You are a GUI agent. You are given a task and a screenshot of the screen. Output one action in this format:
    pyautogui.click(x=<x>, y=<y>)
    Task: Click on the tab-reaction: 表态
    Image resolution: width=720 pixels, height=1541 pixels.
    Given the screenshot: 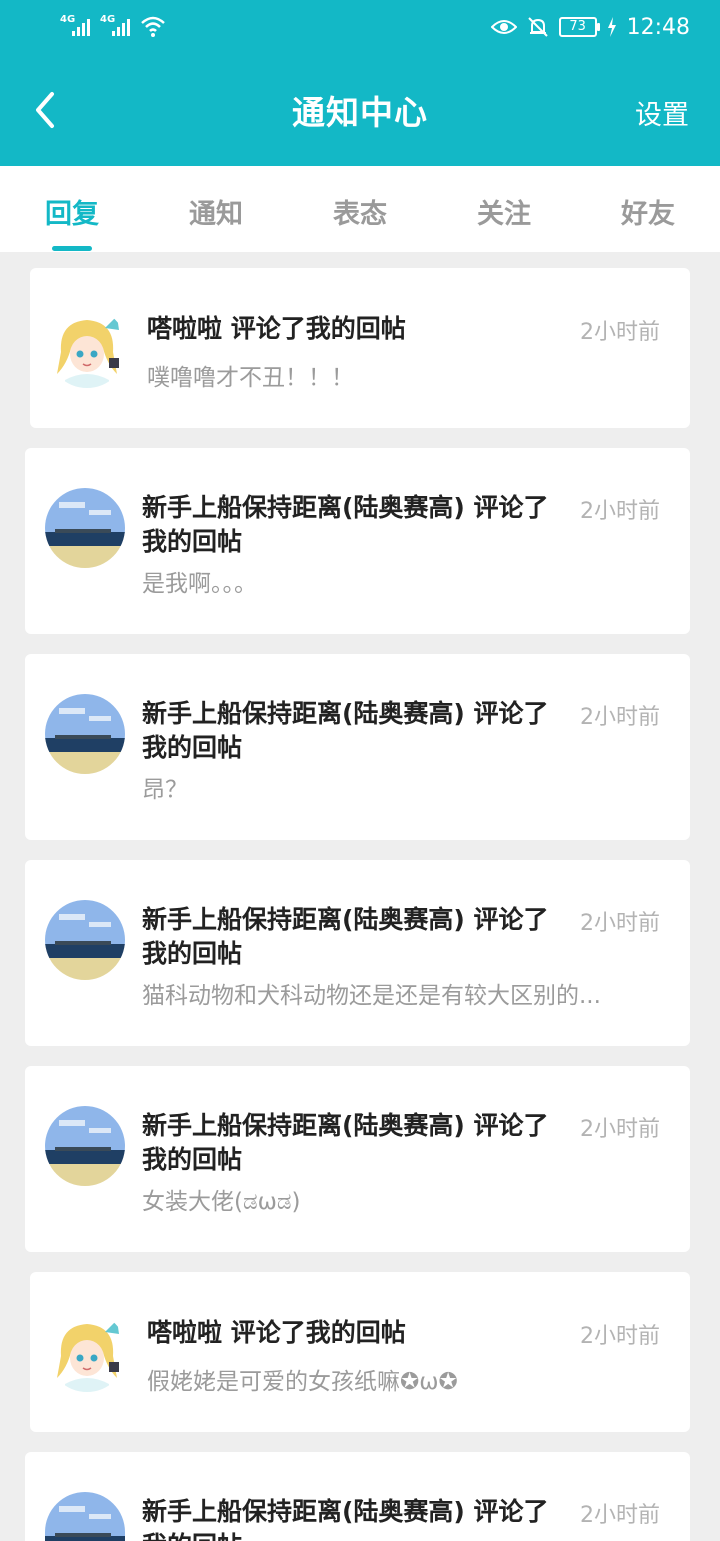 What is the action you would take?
    pyautogui.click(x=360, y=211)
    